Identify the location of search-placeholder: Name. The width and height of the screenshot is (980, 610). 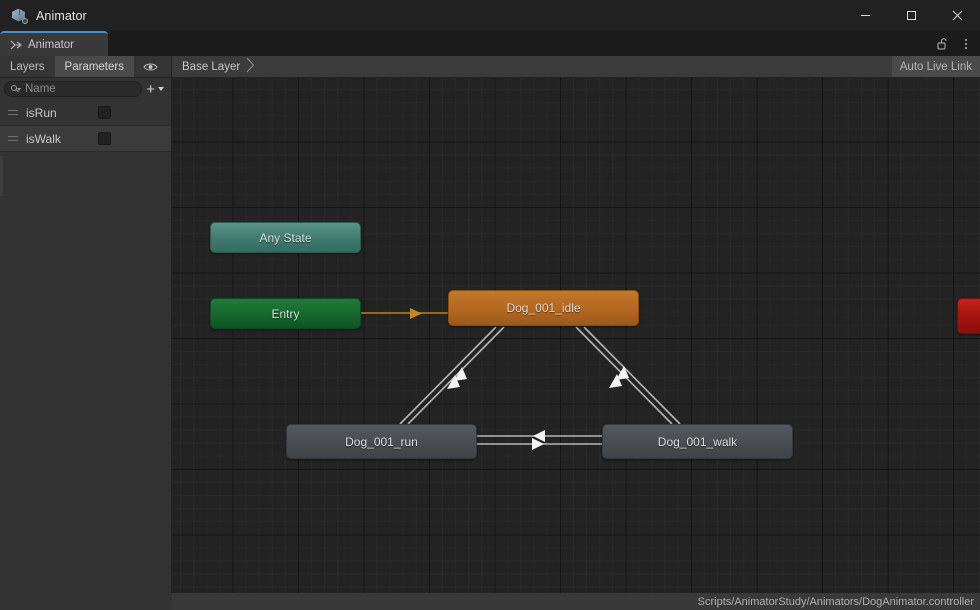
(40, 89).